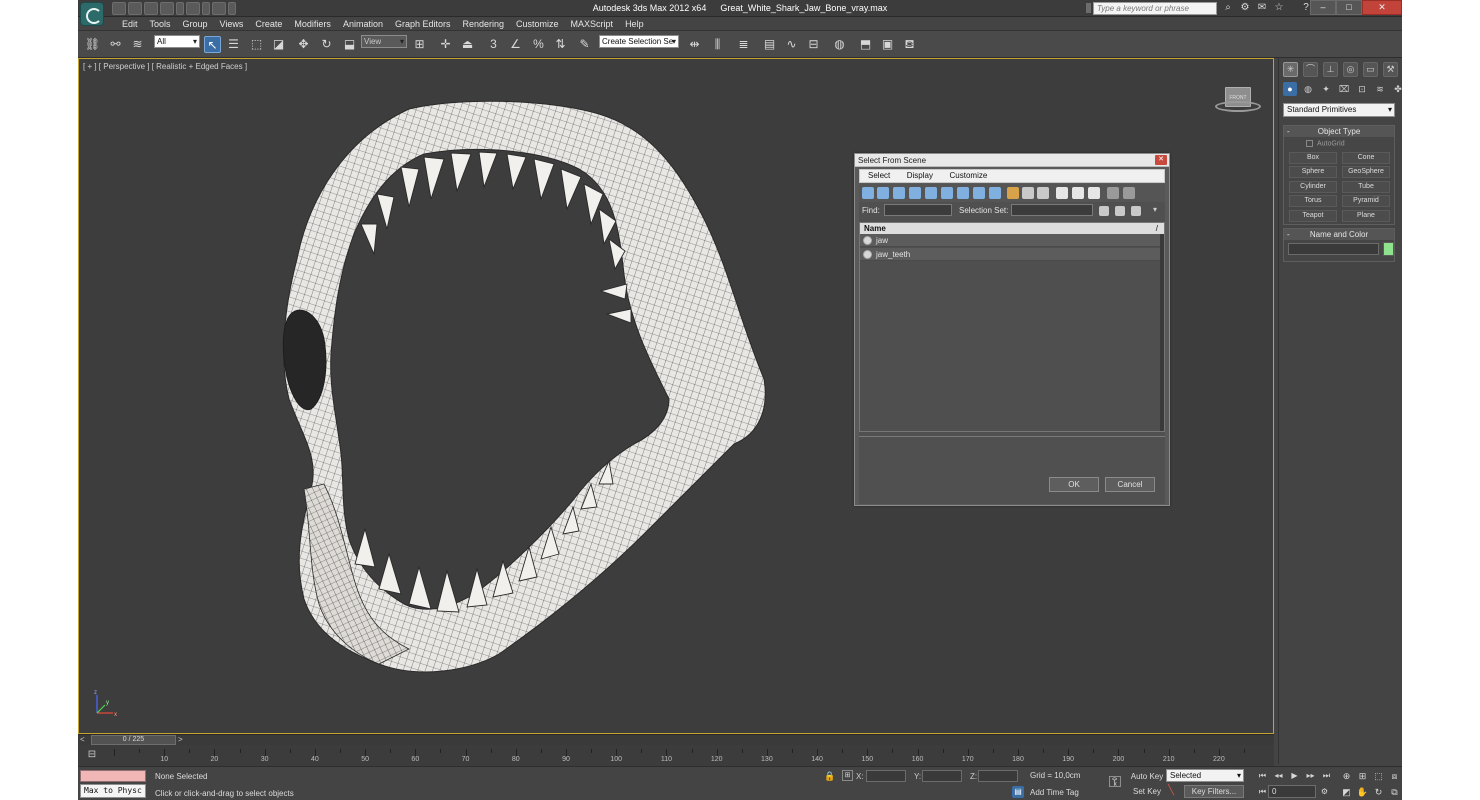 The image size is (1480, 800). Describe the element at coordinates (1313, 158) in the screenshot. I see `box-button: Box` at that location.